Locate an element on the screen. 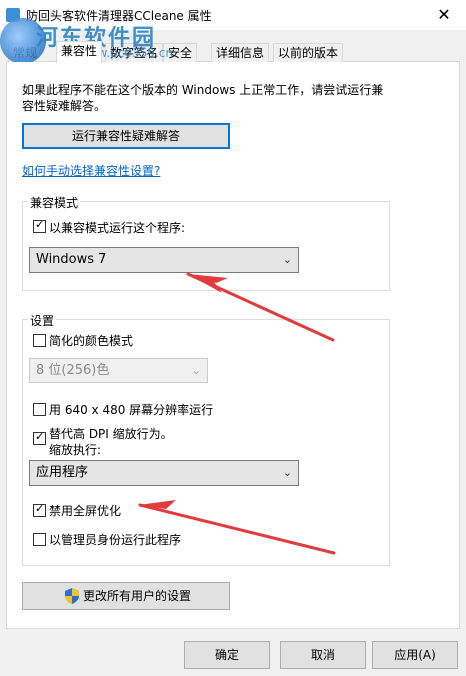 The height and width of the screenshot is (676, 466). tab-compatibility: 兼容性 is located at coordinates (79, 52).